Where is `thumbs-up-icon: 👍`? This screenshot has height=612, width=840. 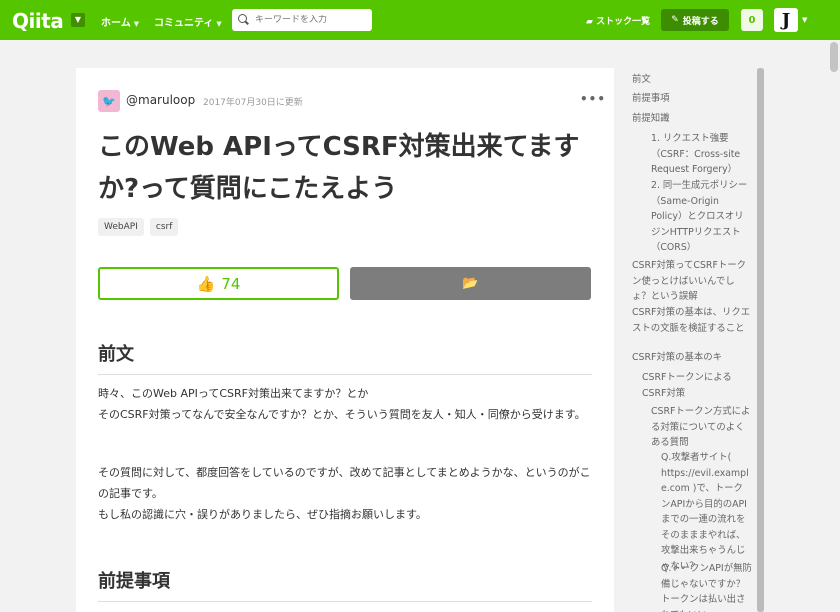
thumbs-up-icon: 👍 is located at coordinates (206, 283).